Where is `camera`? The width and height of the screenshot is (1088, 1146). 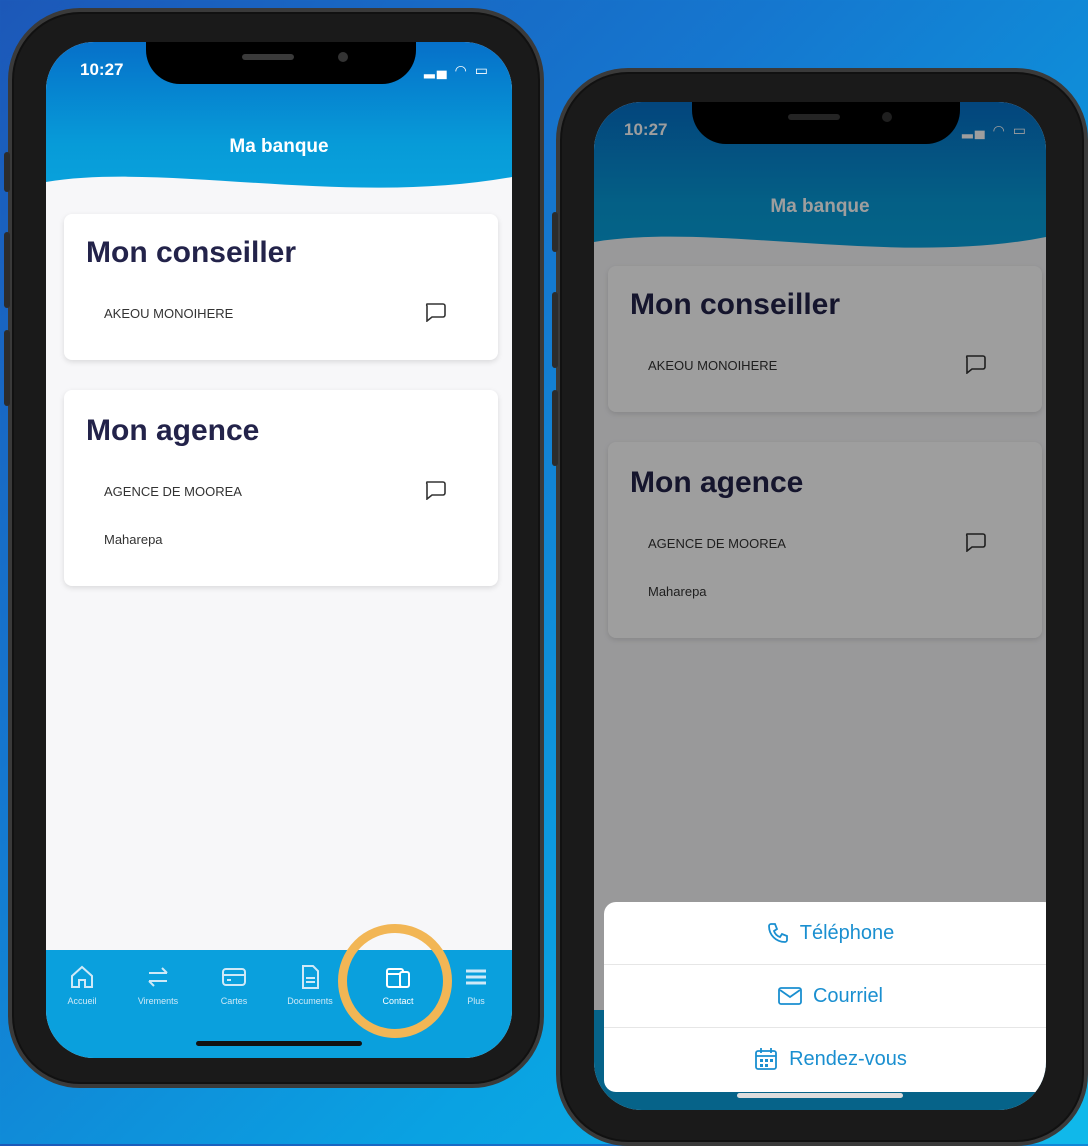
camera is located at coordinates (343, 57).